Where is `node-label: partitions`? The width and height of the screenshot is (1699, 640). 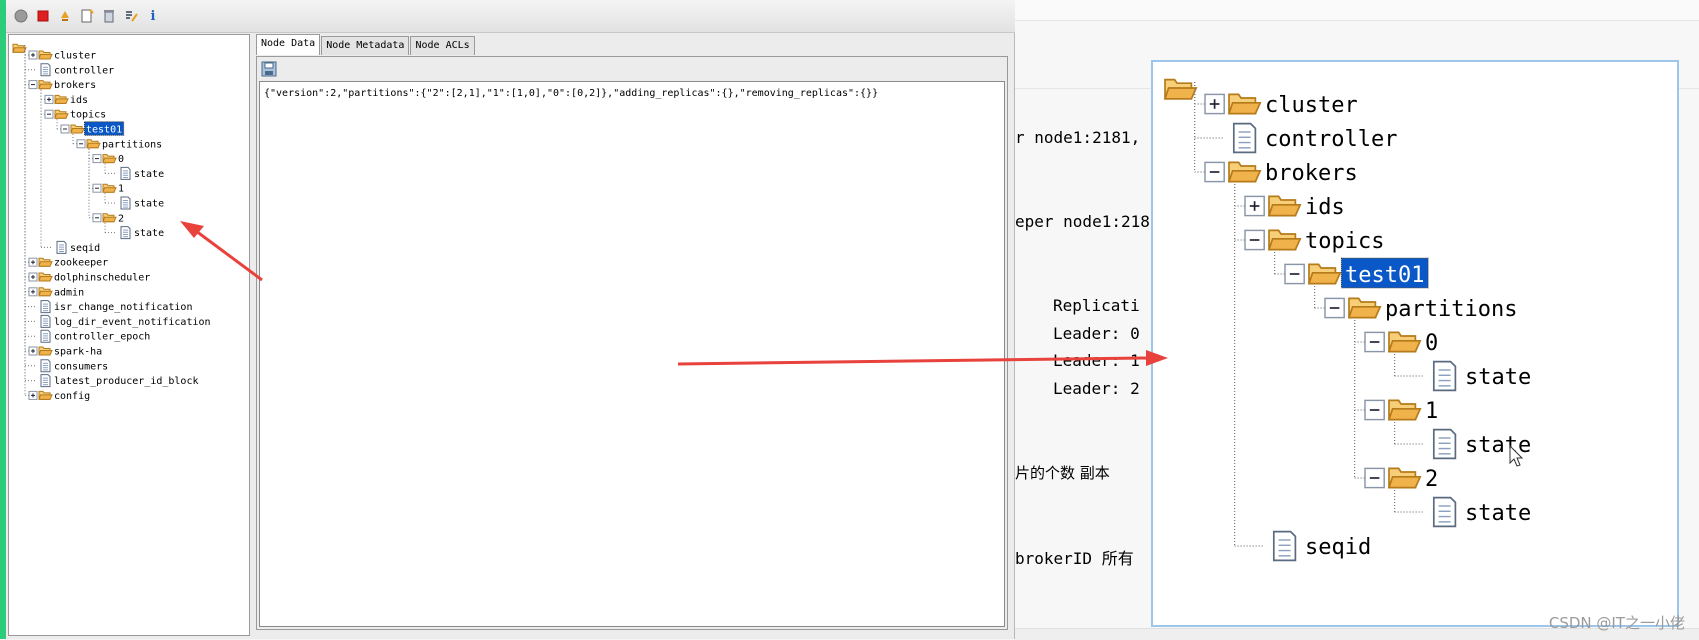 node-label: partitions is located at coordinates (132, 144).